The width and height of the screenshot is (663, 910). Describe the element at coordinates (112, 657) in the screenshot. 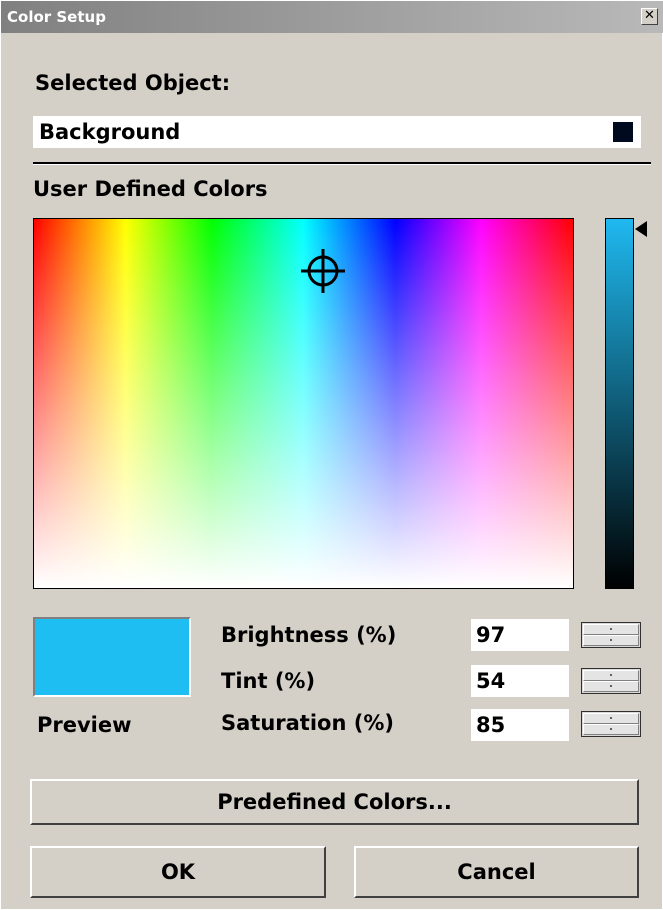

I see `color-preview-swatch` at that location.